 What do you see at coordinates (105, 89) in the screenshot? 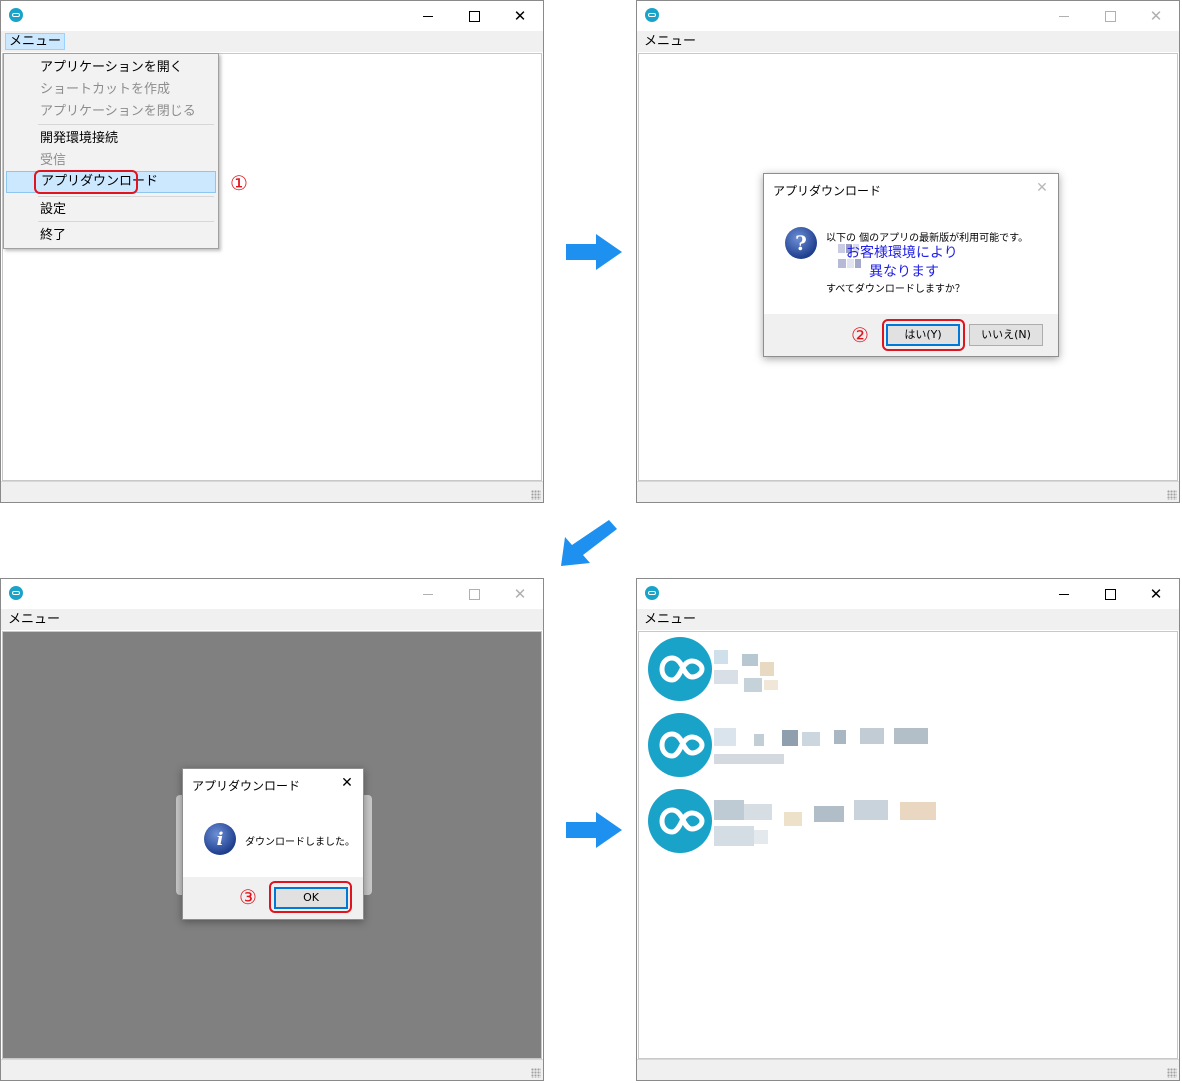
I see `menu-item-create-shortcut: ショートカットを作成` at bounding box center [105, 89].